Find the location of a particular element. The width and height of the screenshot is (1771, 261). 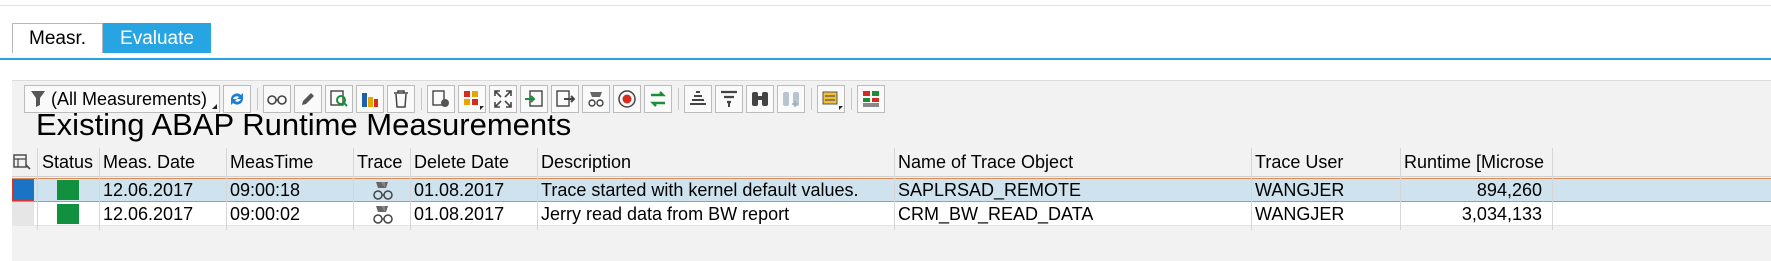

col-header-trace: Trace is located at coordinates (380, 162).